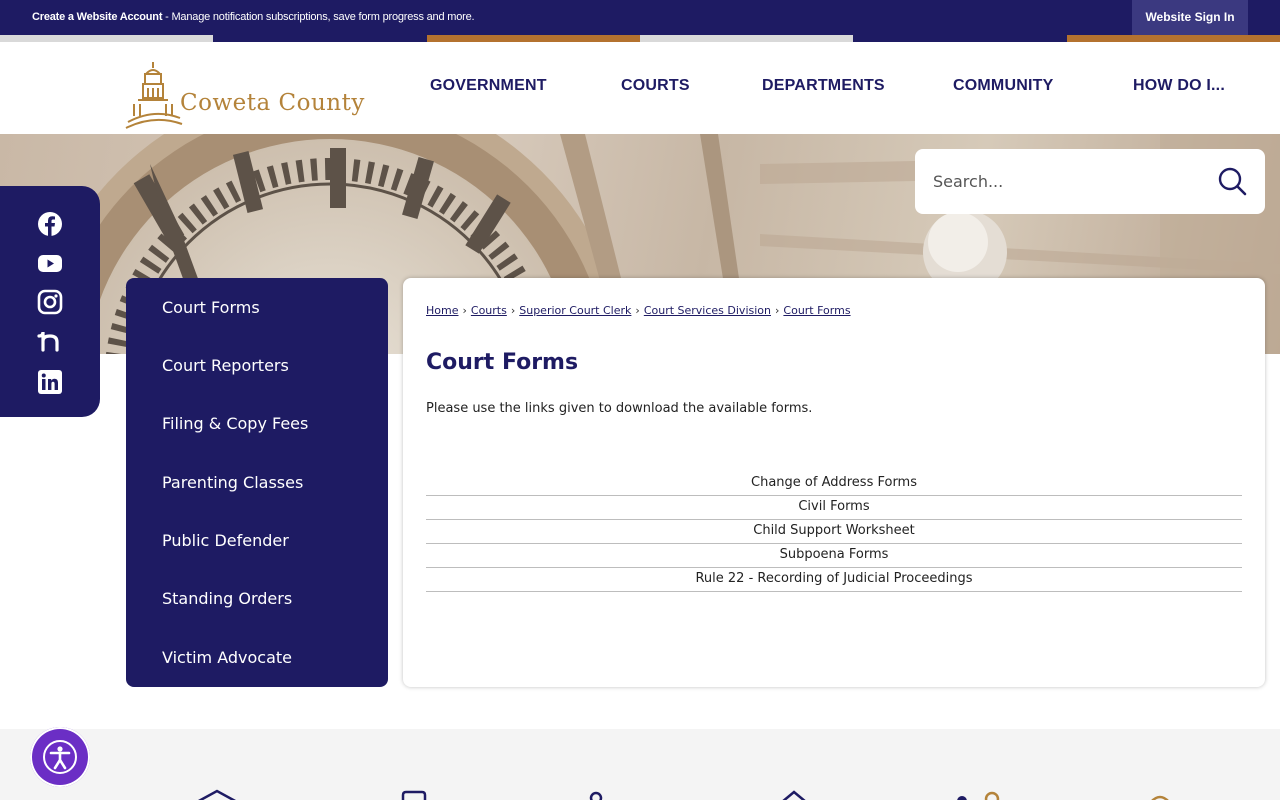 This screenshot has width=1280, height=800. I want to click on breadcrumb-courts: Courts, so click(489, 310).